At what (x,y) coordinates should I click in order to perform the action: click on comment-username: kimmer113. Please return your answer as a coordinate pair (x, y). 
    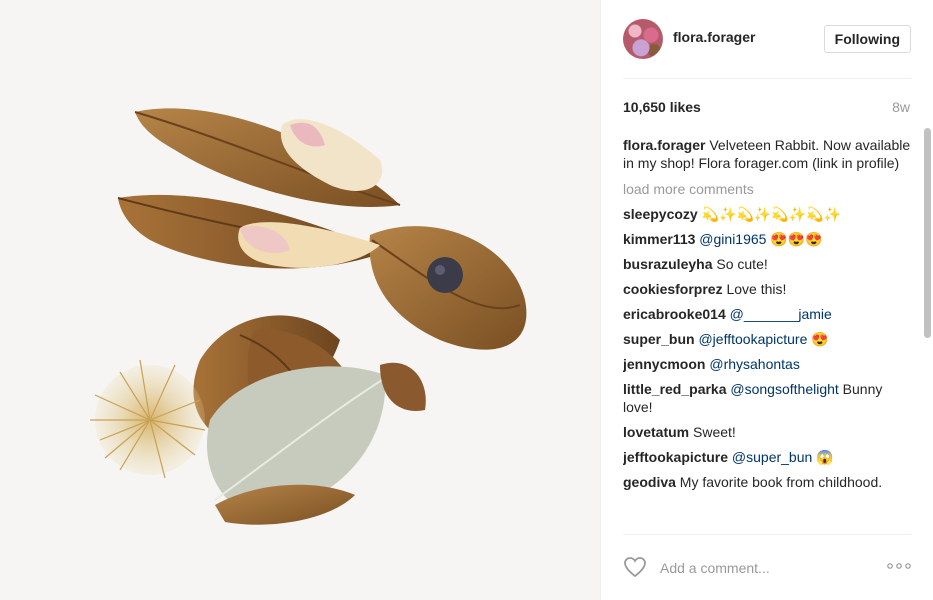
    Looking at the image, I should click on (659, 239).